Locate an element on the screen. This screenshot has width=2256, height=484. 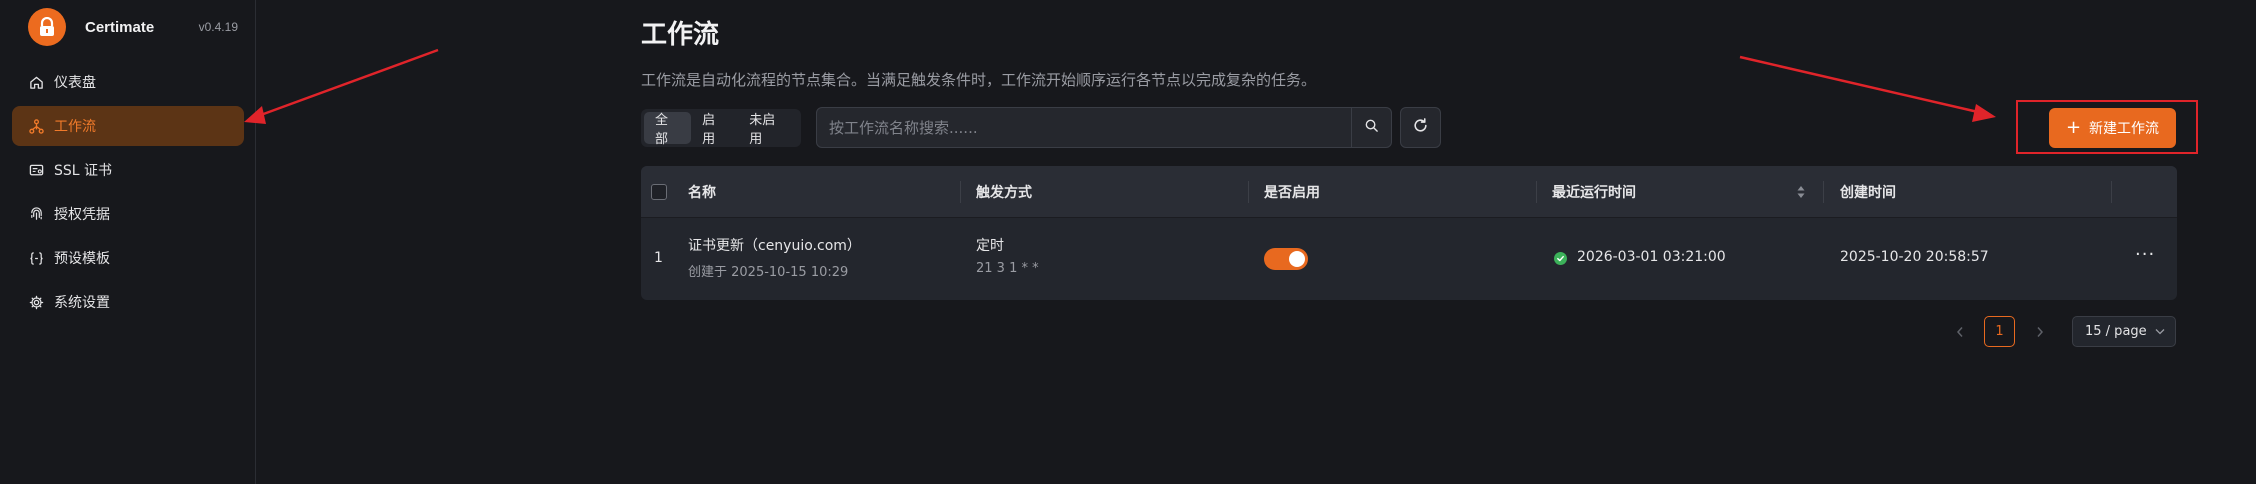
enabled-toggle is located at coordinates (1286, 259).